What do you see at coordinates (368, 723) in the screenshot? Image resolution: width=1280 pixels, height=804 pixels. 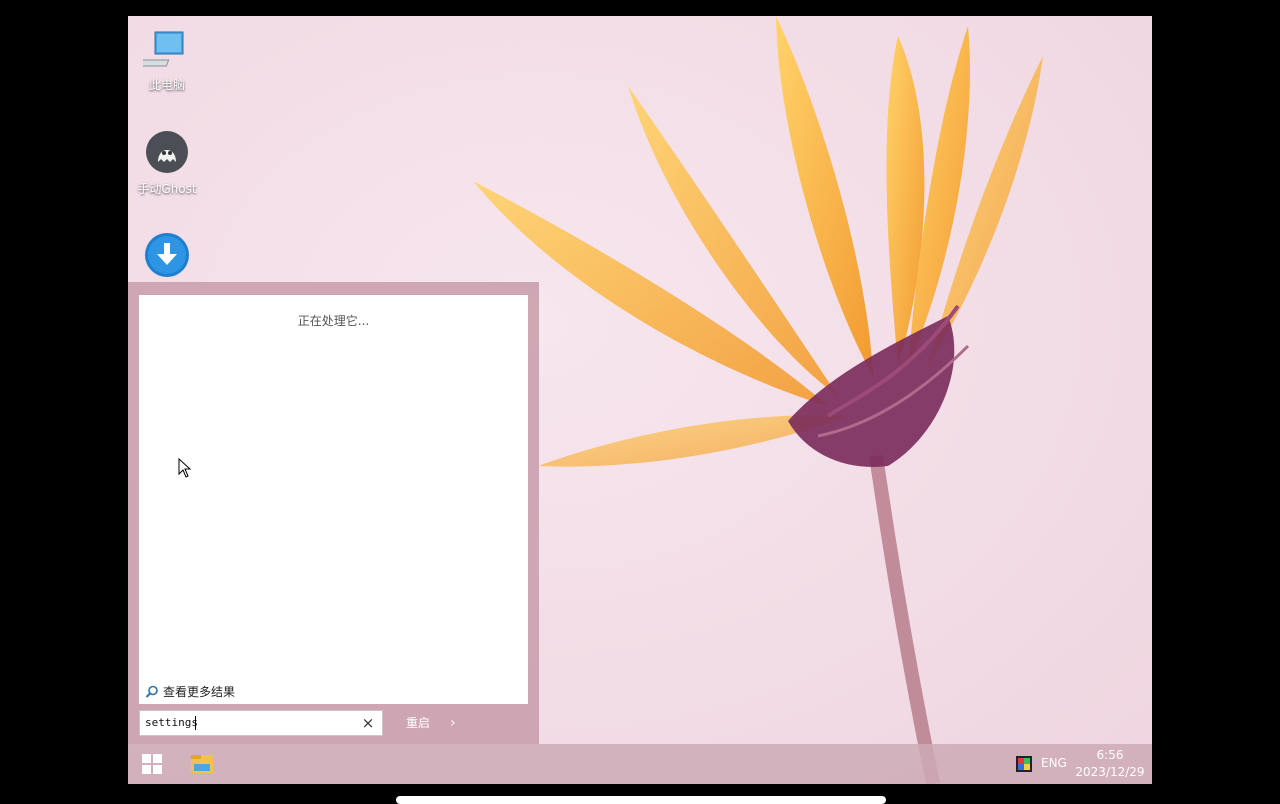 I see `clear-search-button: ×` at bounding box center [368, 723].